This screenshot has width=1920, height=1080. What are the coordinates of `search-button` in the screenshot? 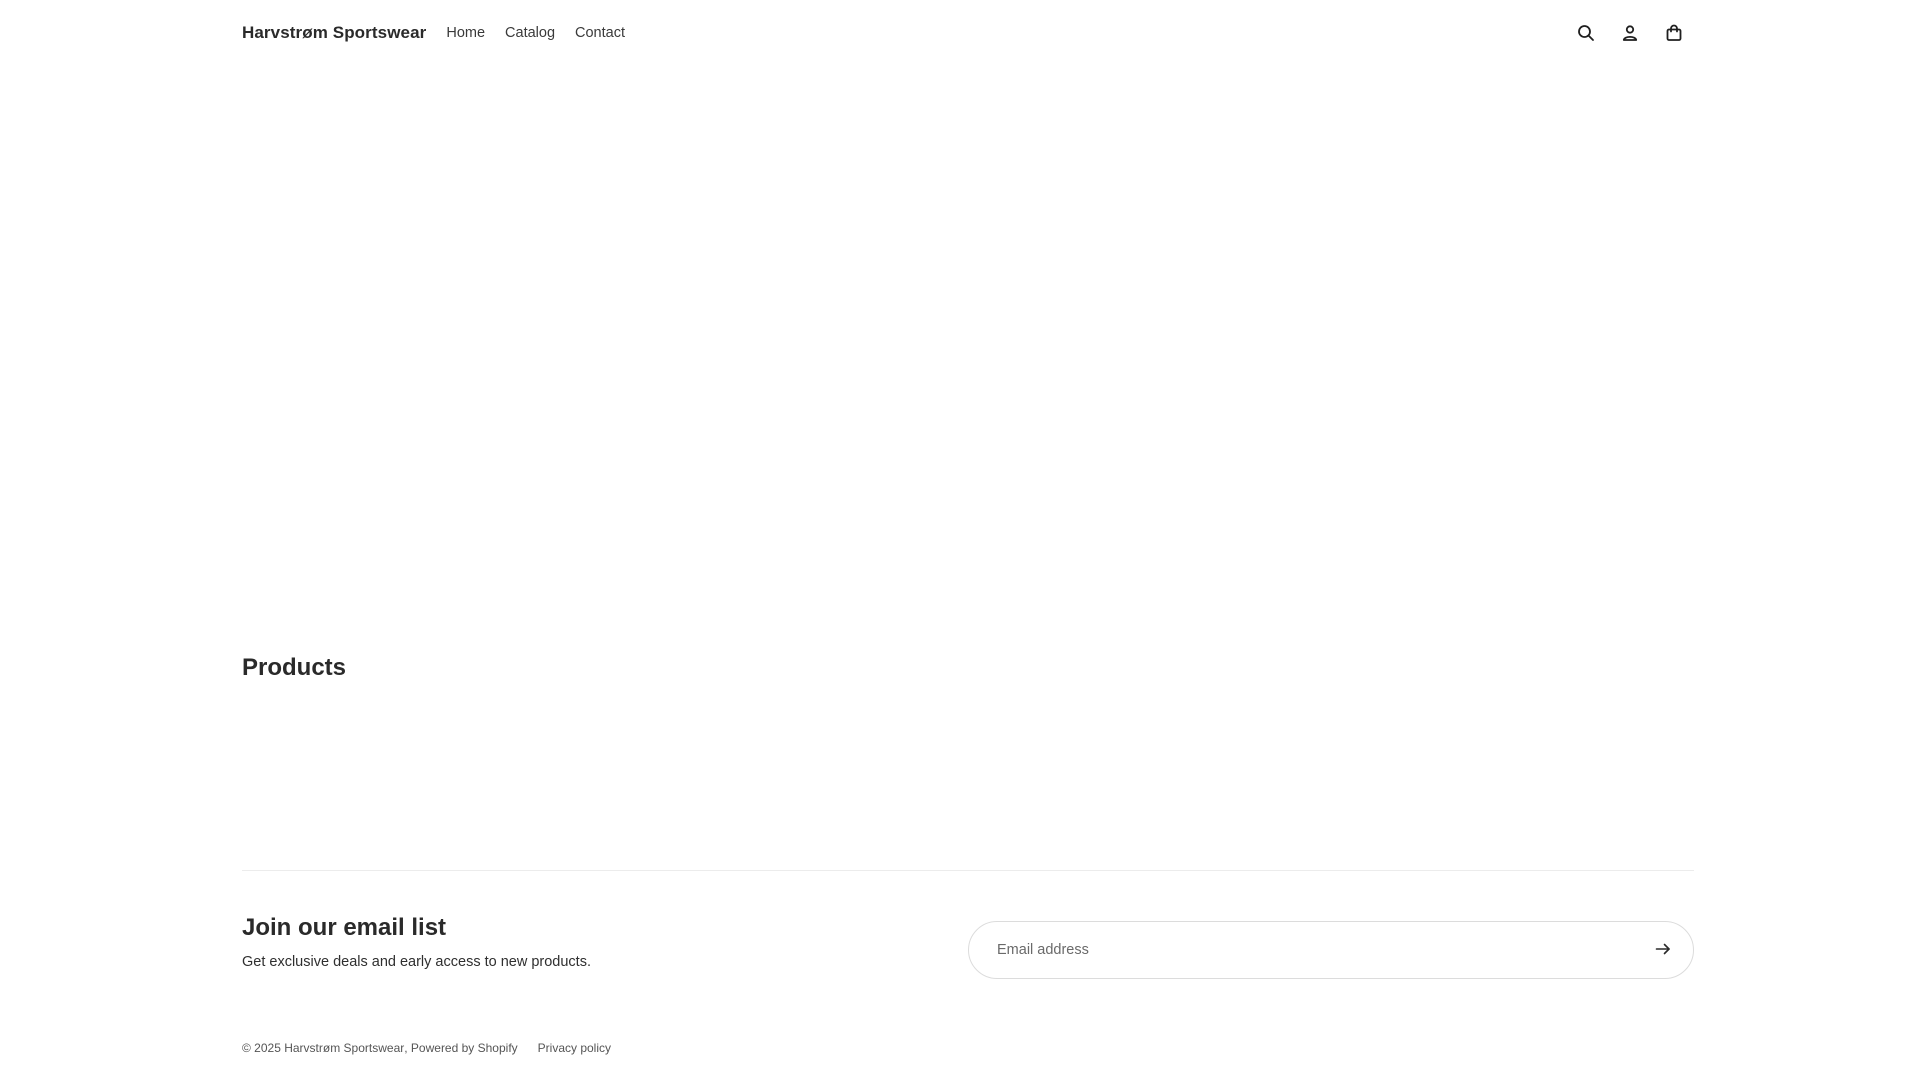 It's located at (1586, 33).